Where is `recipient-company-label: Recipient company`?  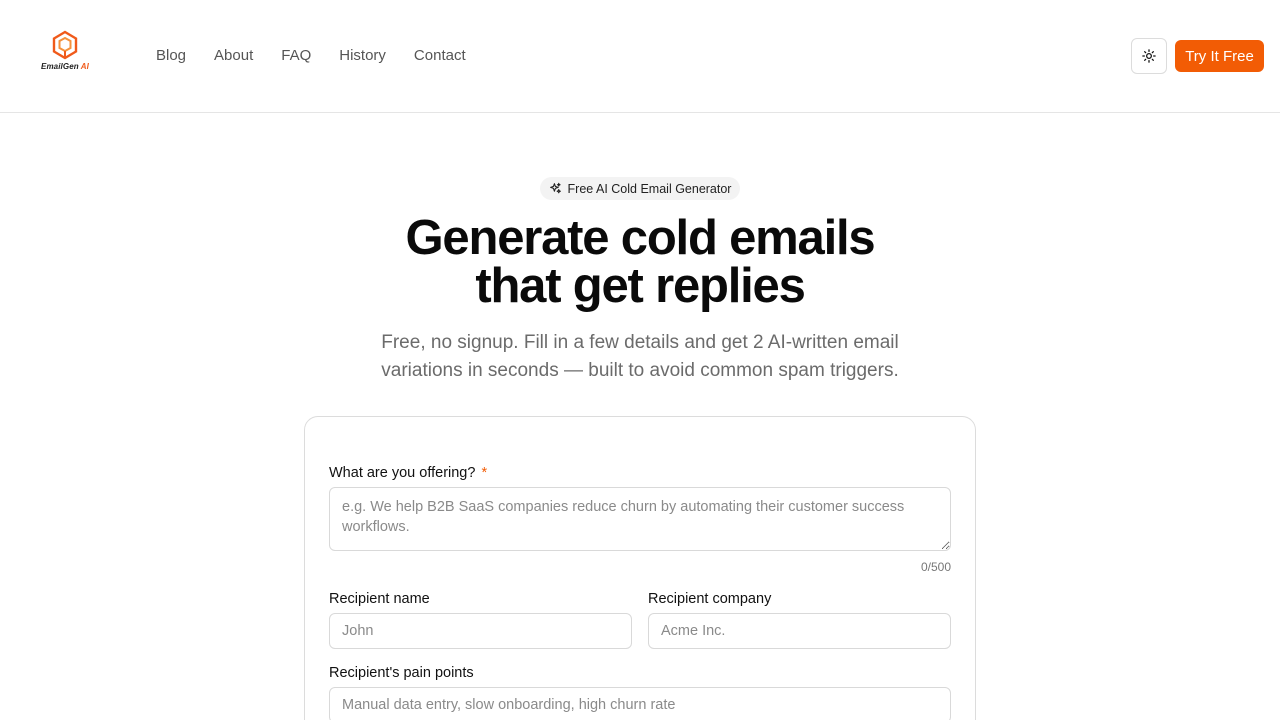 recipient-company-label: Recipient company is located at coordinates (710, 599).